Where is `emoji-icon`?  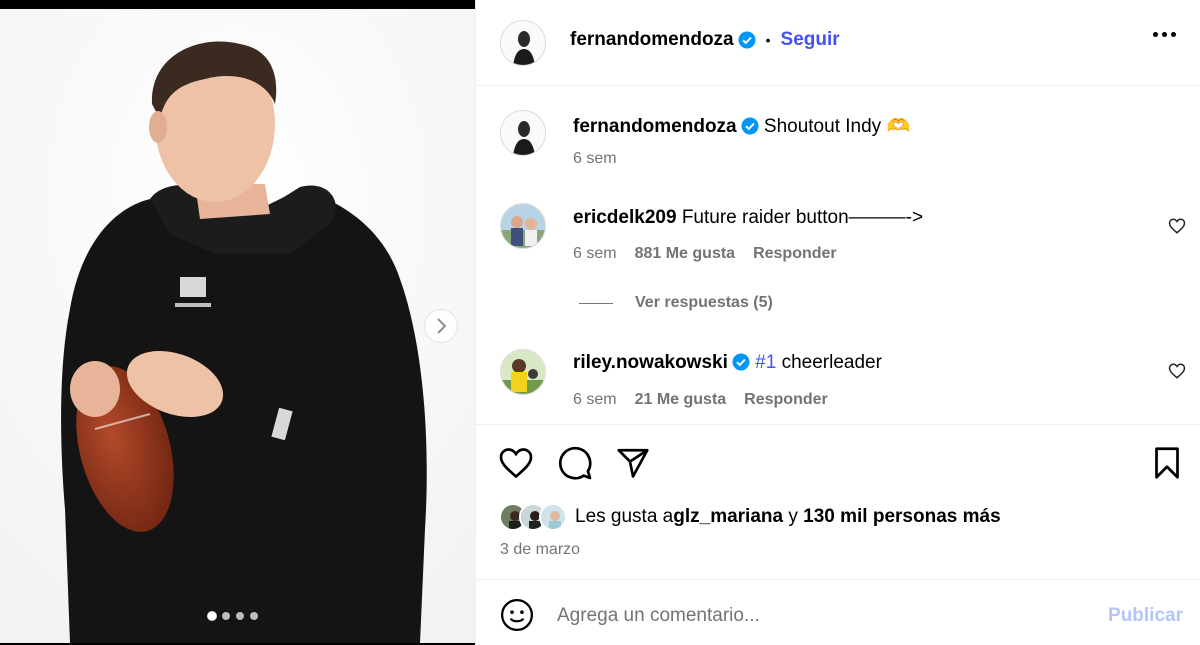 emoji-icon is located at coordinates (517, 615).